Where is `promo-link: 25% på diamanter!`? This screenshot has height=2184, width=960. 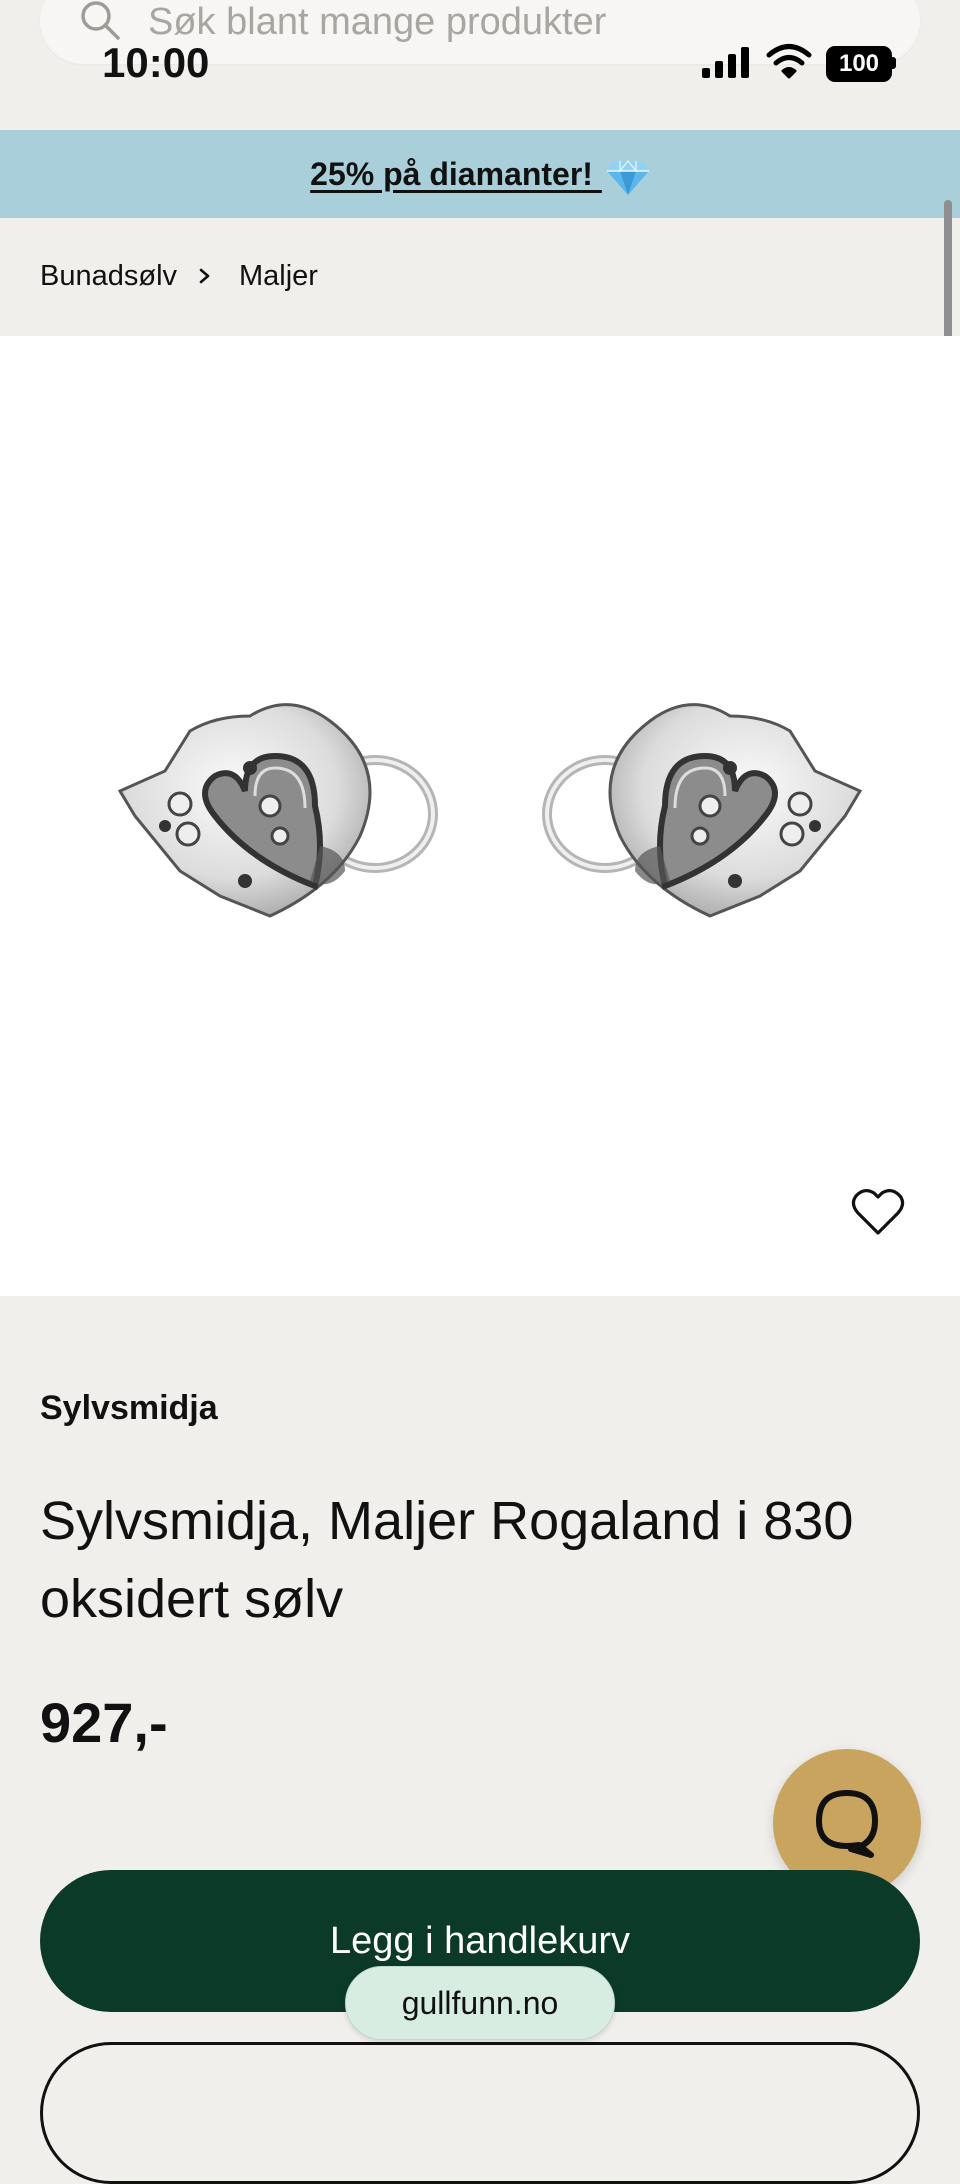 promo-link: 25% på diamanter! is located at coordinates (480, 174).